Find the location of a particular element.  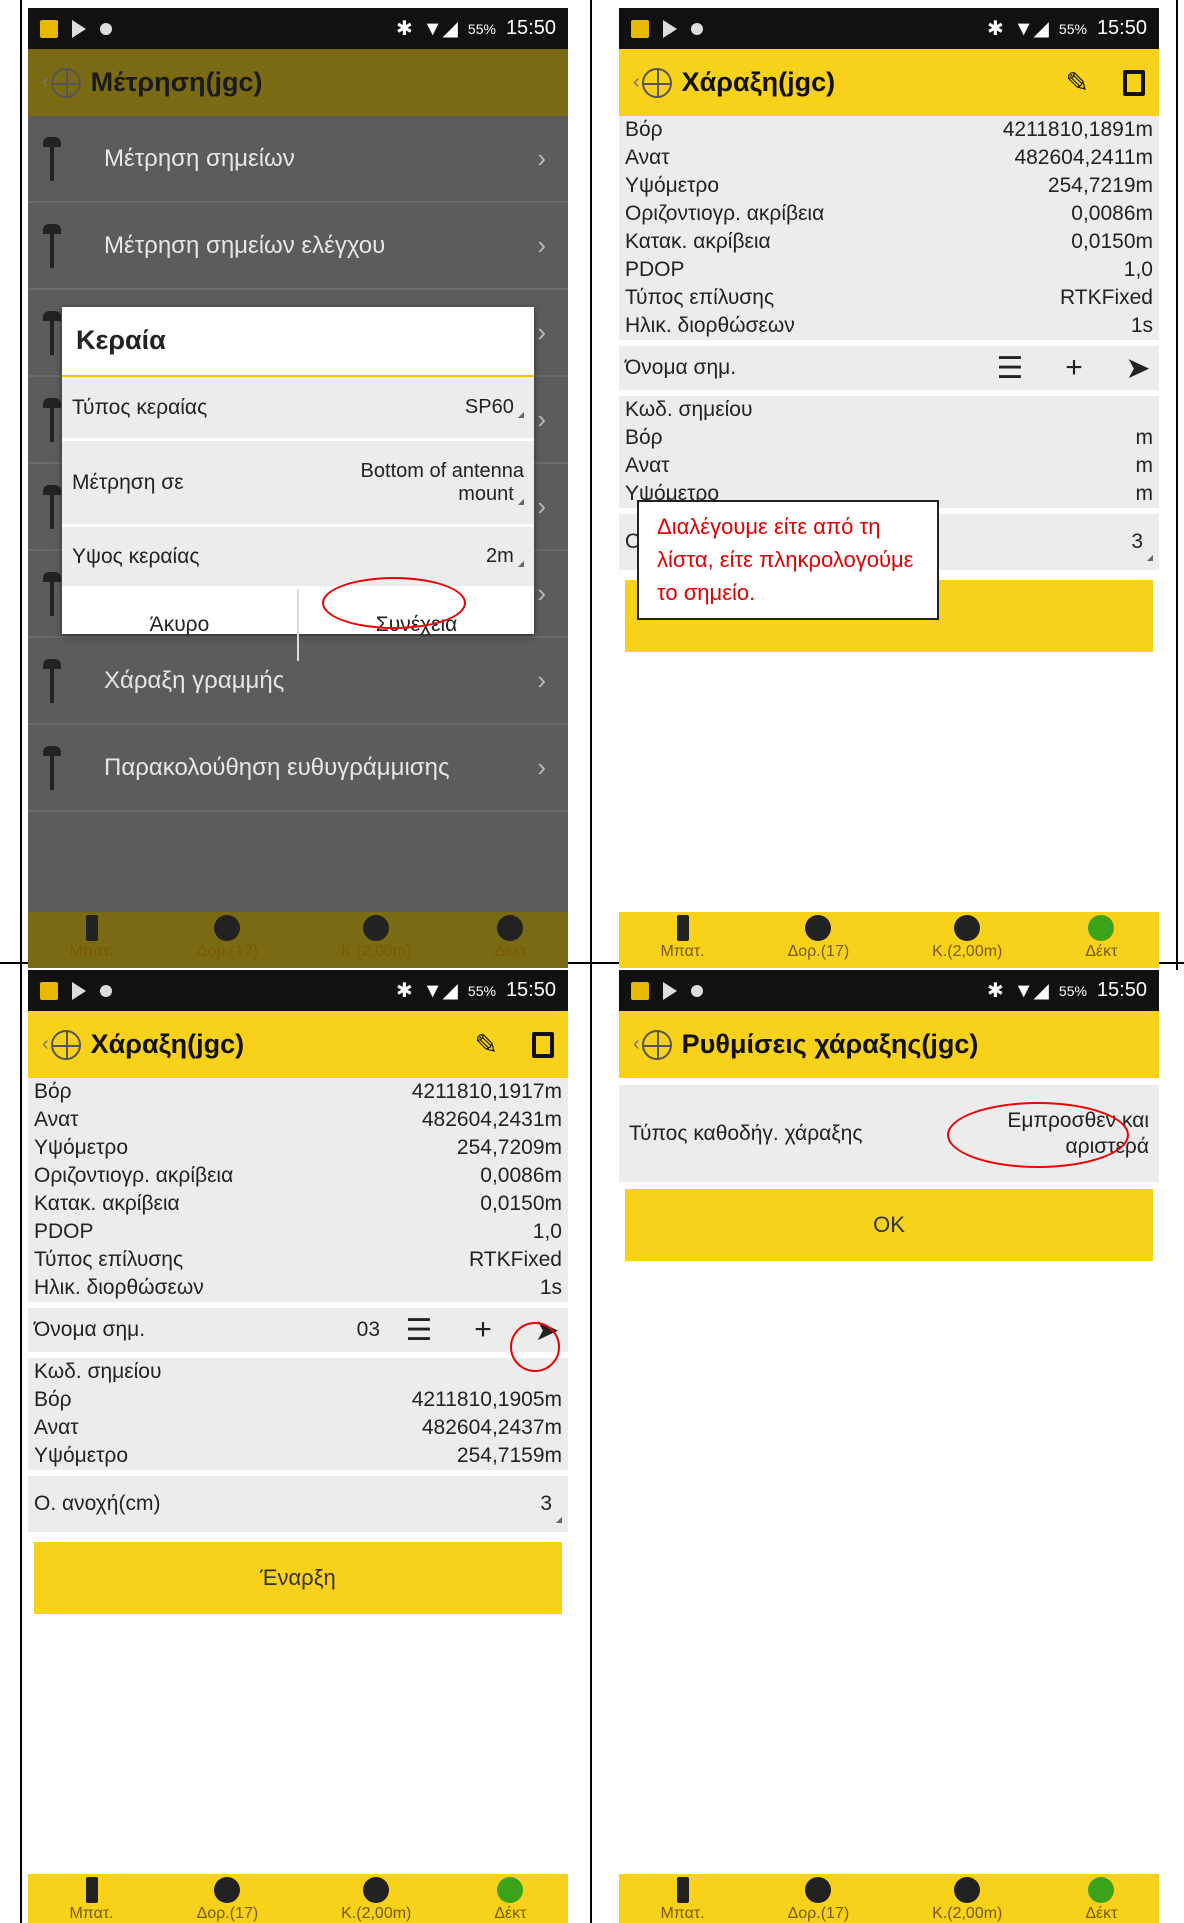

data-row: Υψόμετρο 254,7219m is located at coordinates (889, 186).